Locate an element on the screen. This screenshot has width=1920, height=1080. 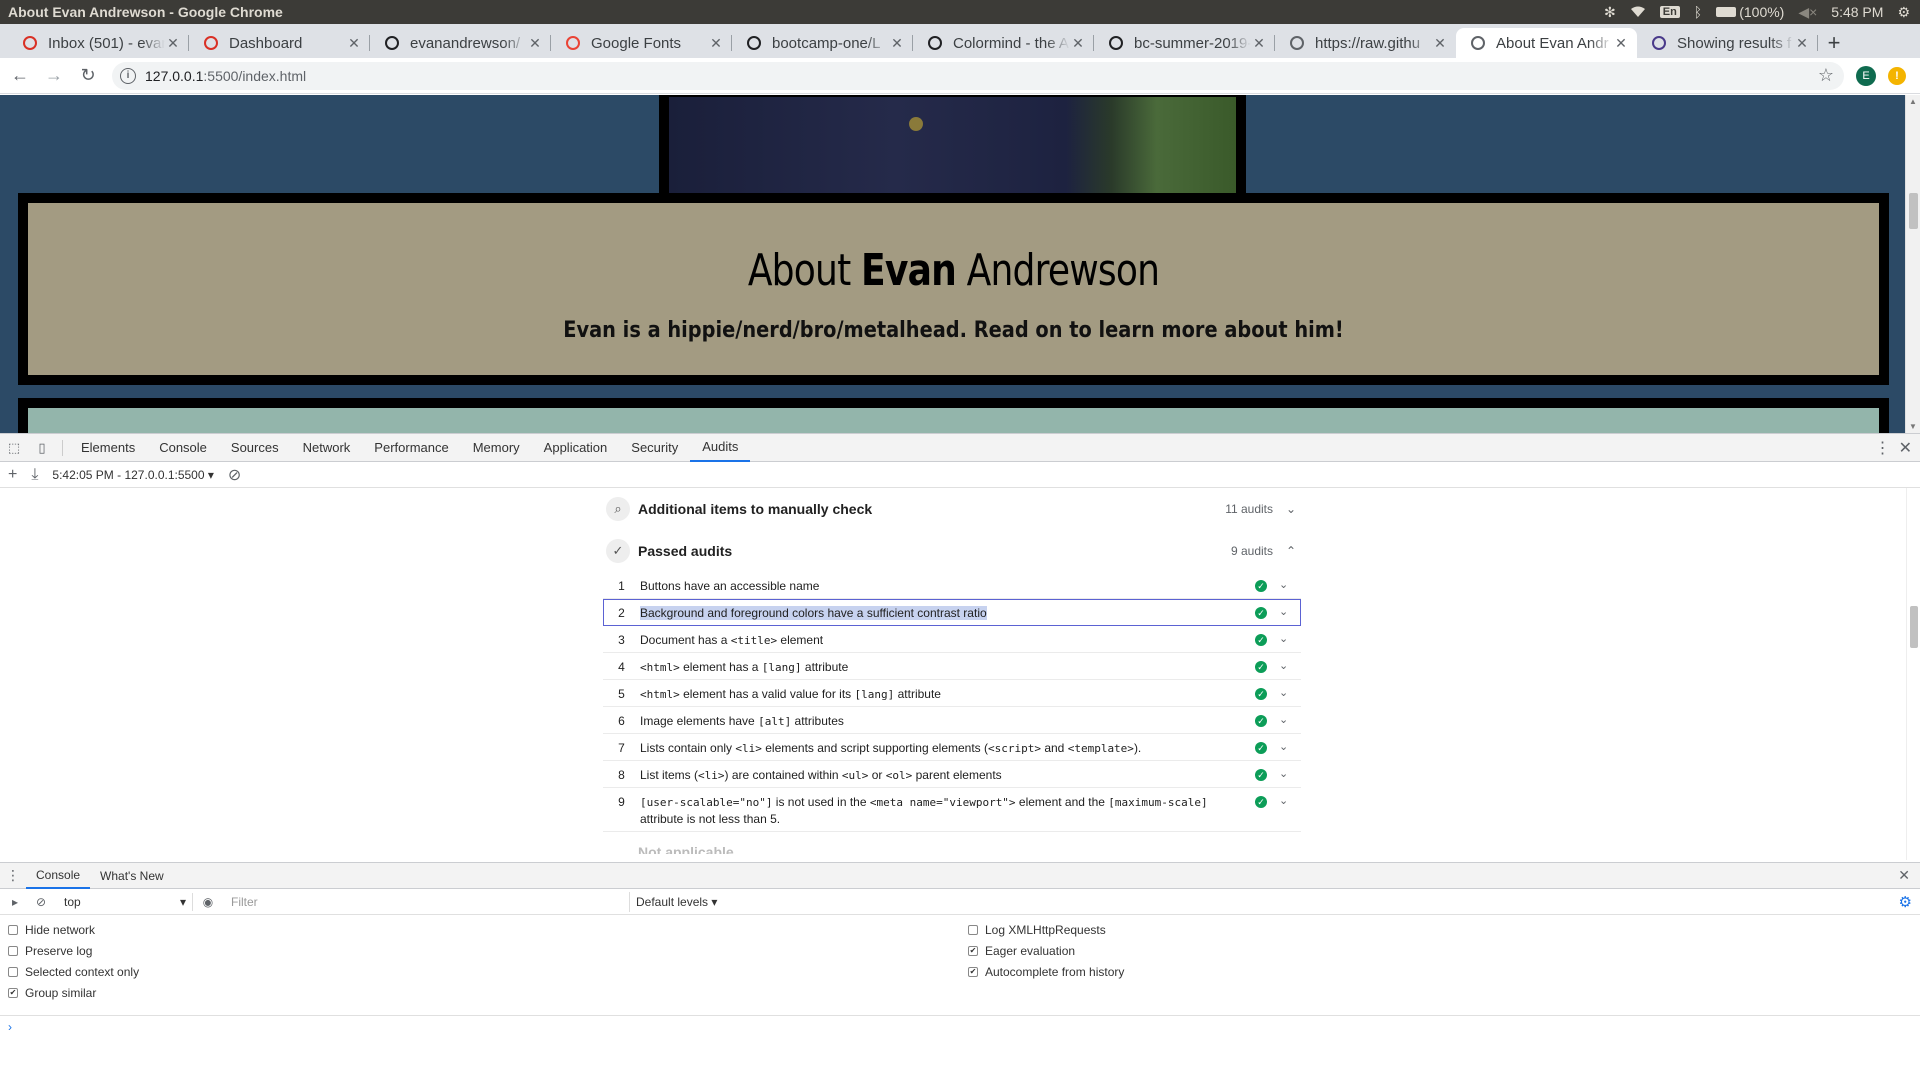
clear-all-icon: ⊘ is located at coordinates (234, 475).